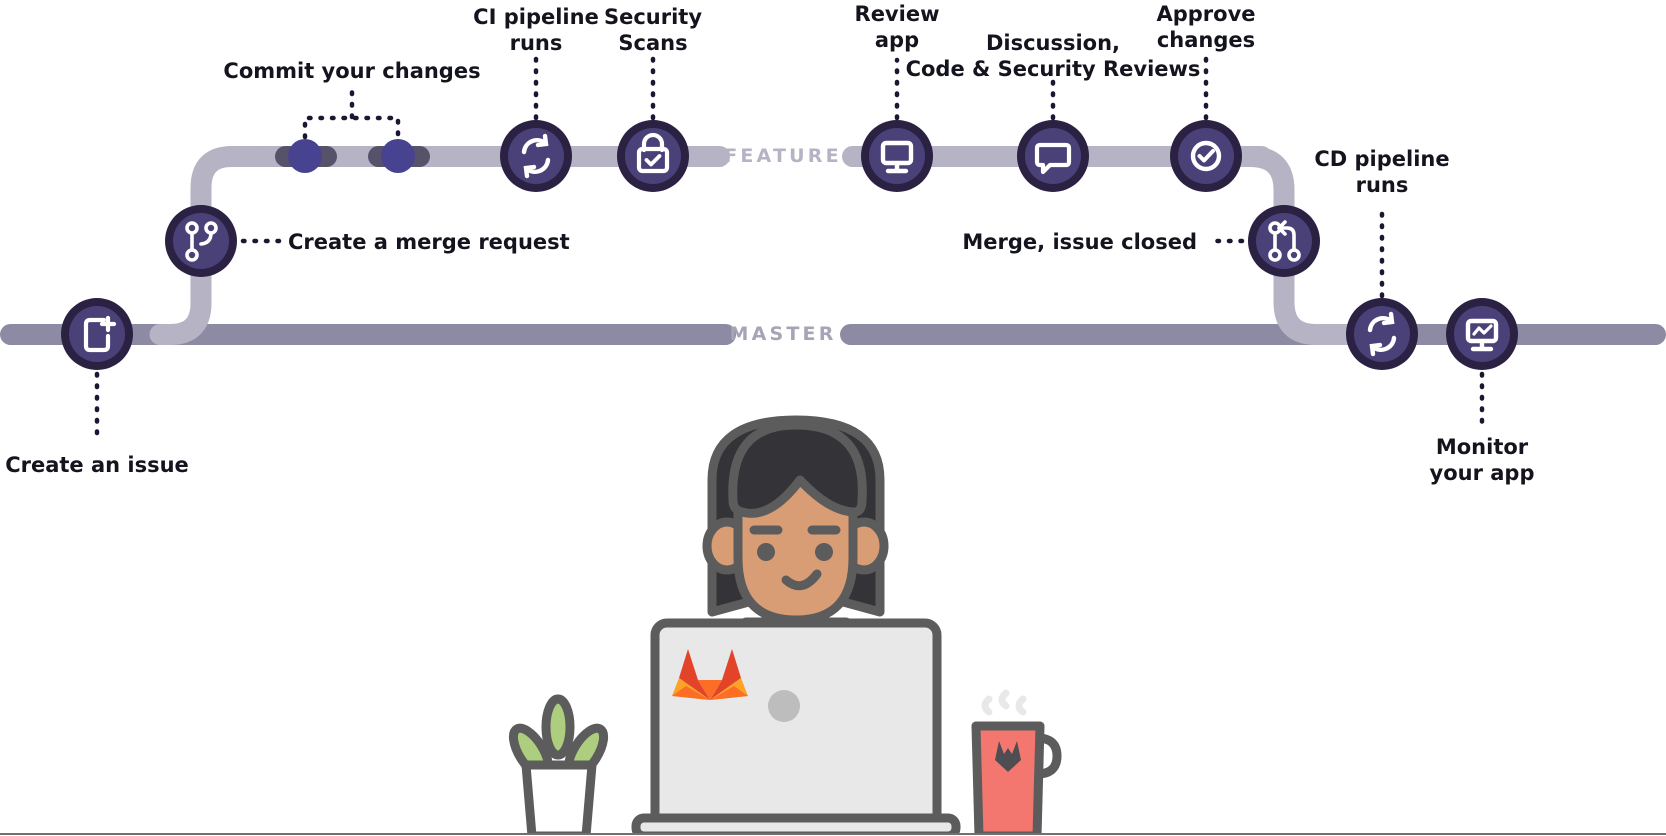 This screenshot has width=1666, height=836. I want to click on node-review-app, so click(897, 156).